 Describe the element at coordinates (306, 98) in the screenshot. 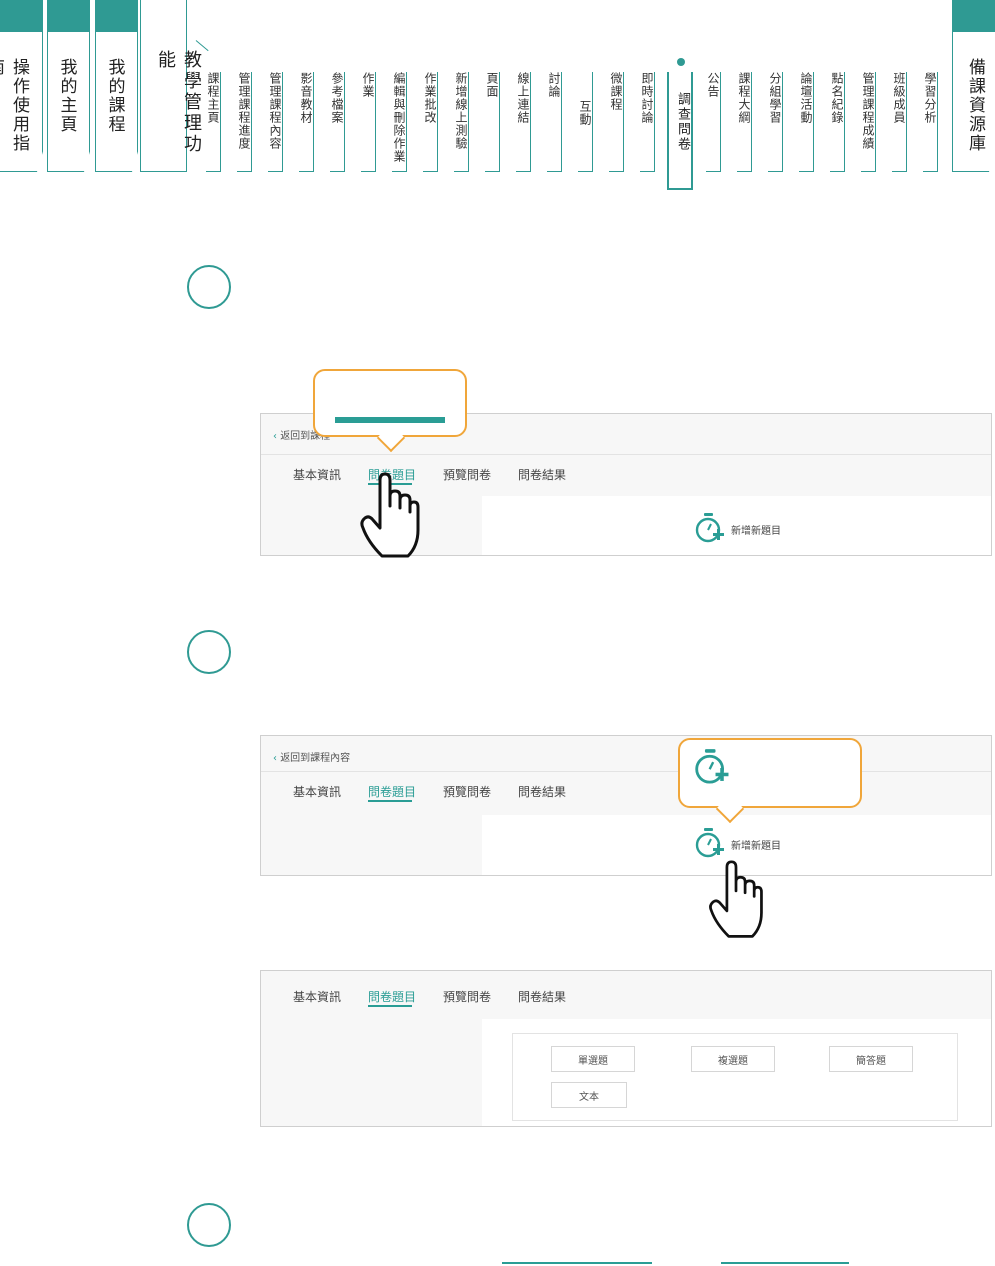

I see `sub-nav-item: 影音教材` at that location.